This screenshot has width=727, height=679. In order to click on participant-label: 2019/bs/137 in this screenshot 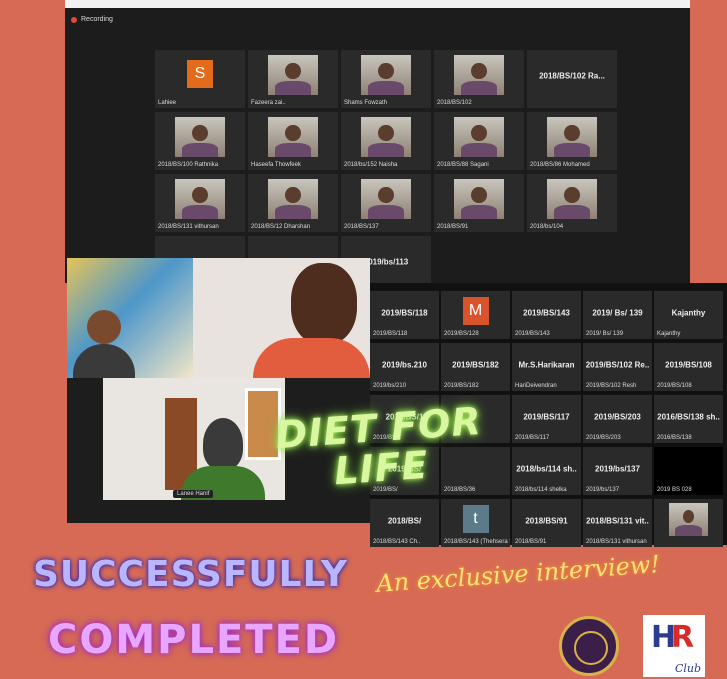, I will do `click(603, 490)`.